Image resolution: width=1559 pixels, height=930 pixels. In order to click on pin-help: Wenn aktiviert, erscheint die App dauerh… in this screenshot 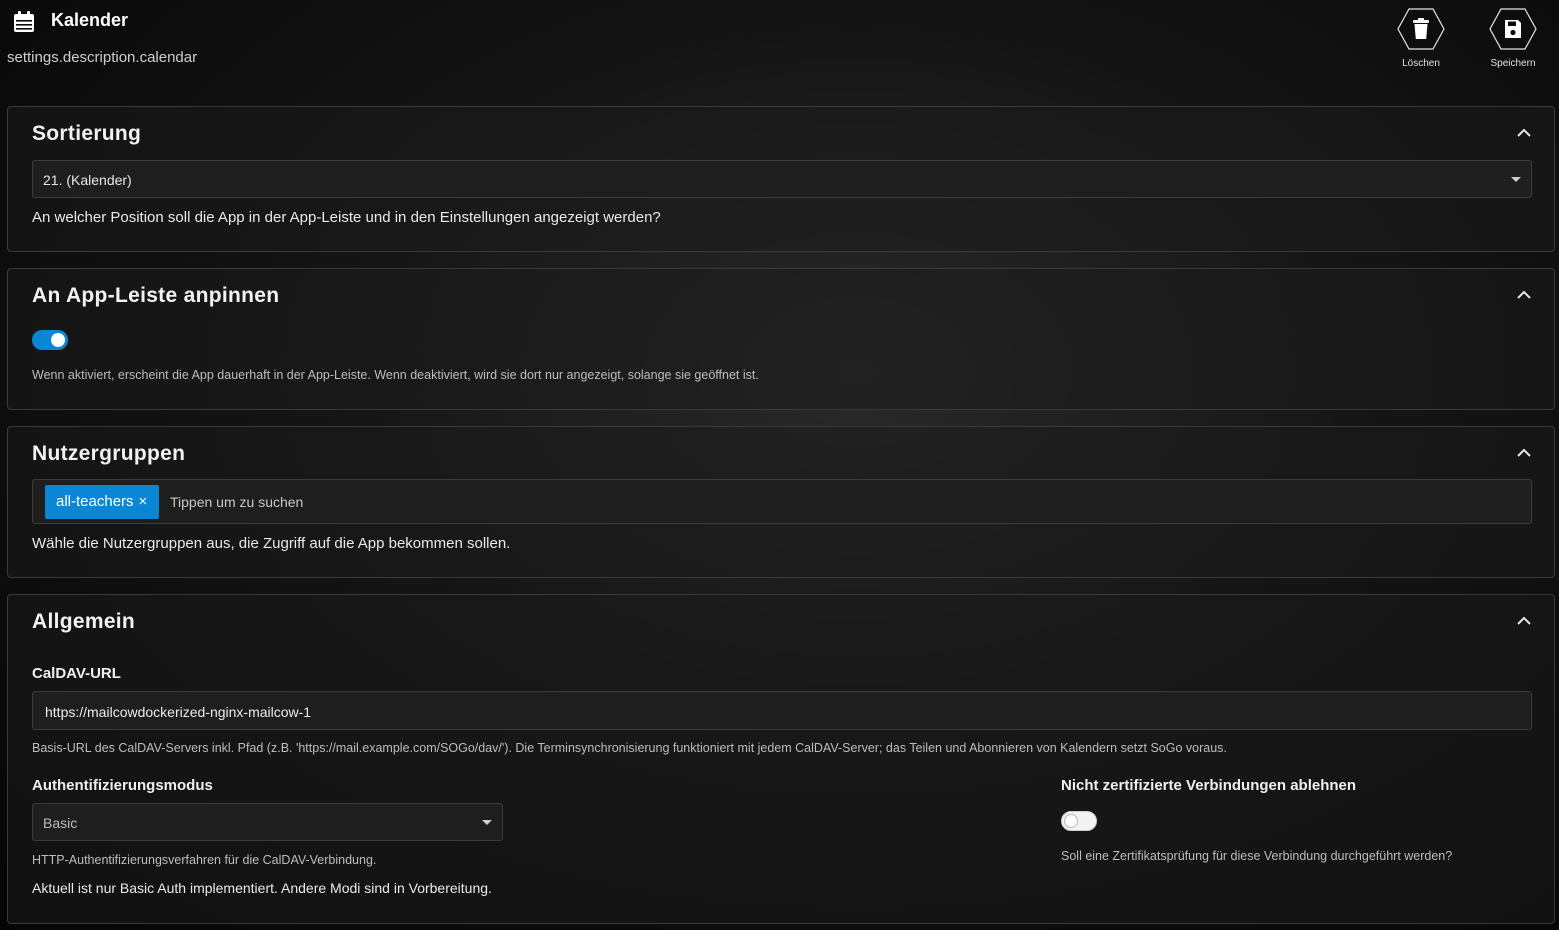, I will do `click(395, 375)`.